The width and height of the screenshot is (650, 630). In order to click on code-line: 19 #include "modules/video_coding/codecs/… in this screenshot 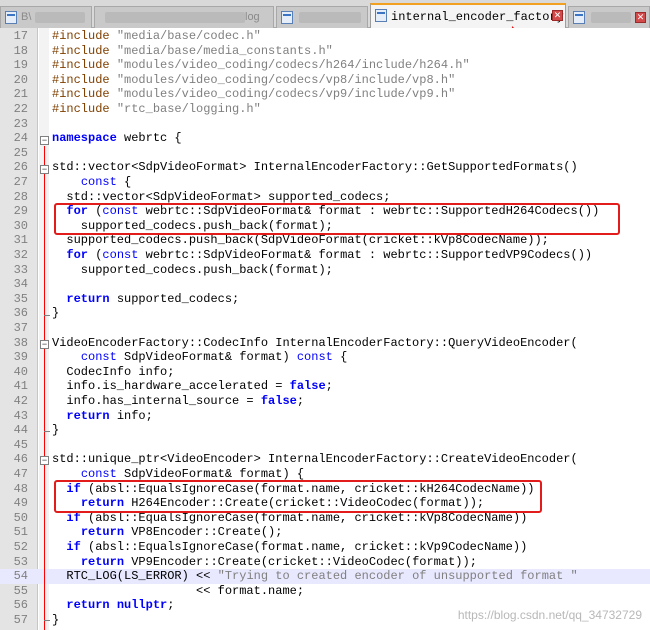, I will do `click(325, 65)`.